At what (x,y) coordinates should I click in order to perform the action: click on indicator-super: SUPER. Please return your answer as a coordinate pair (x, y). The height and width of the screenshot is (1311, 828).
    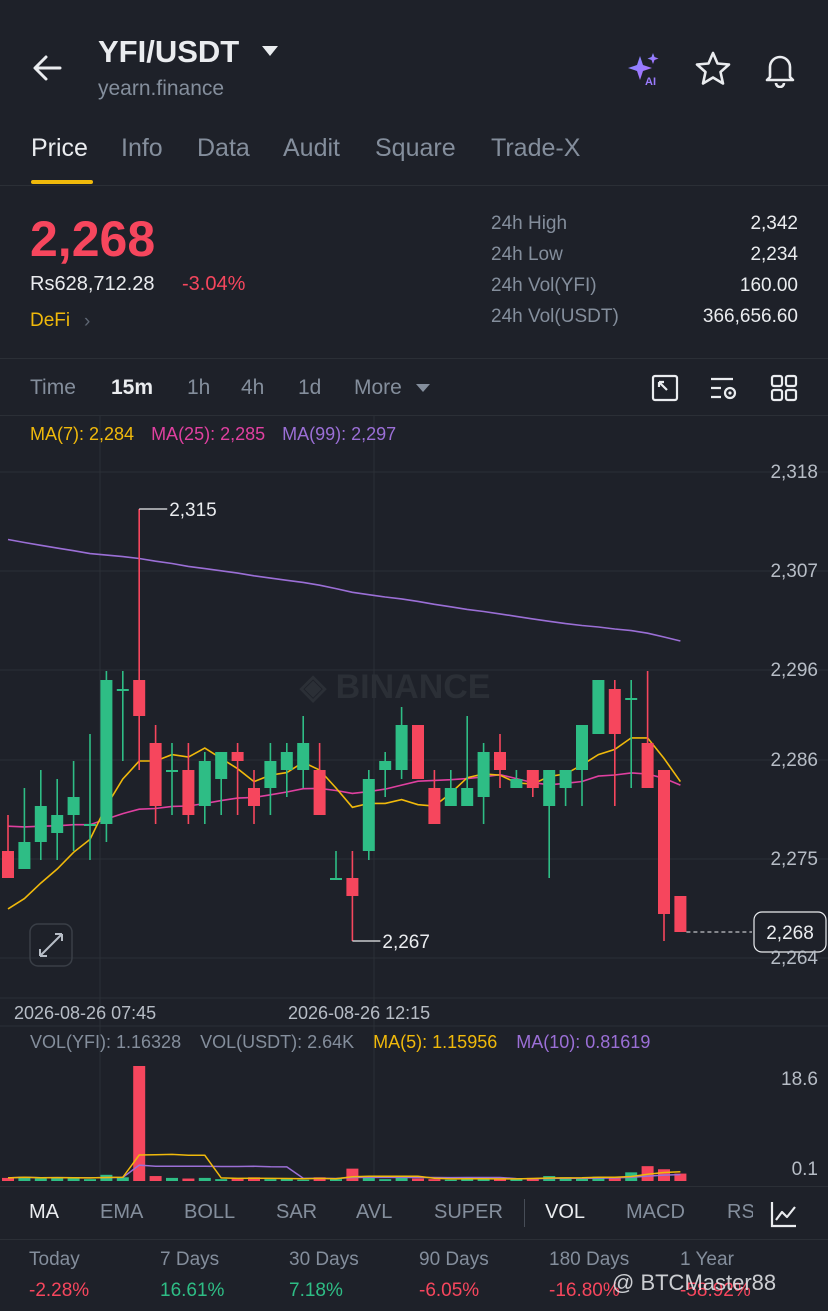
    Looking at the image, I should click on (468, 1212).